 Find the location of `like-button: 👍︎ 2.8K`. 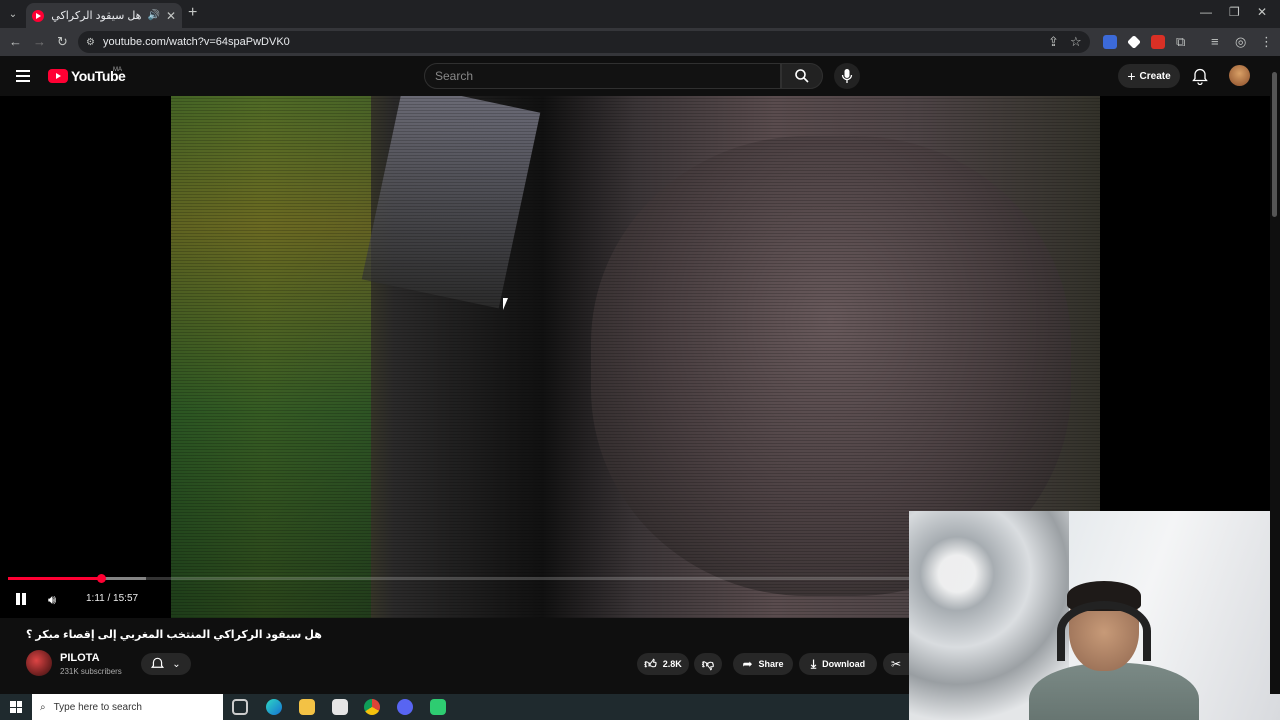

like-button: 👍︎ 2.8K is located at coordinates (663, 664).